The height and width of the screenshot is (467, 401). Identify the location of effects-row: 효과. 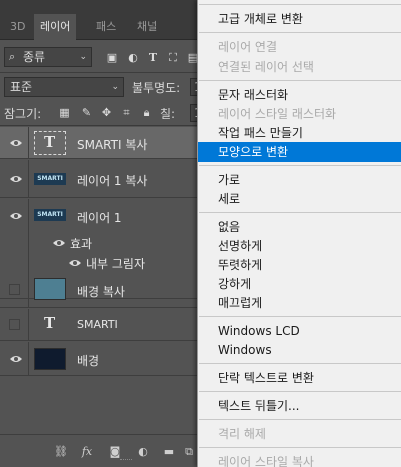
(100, 243).